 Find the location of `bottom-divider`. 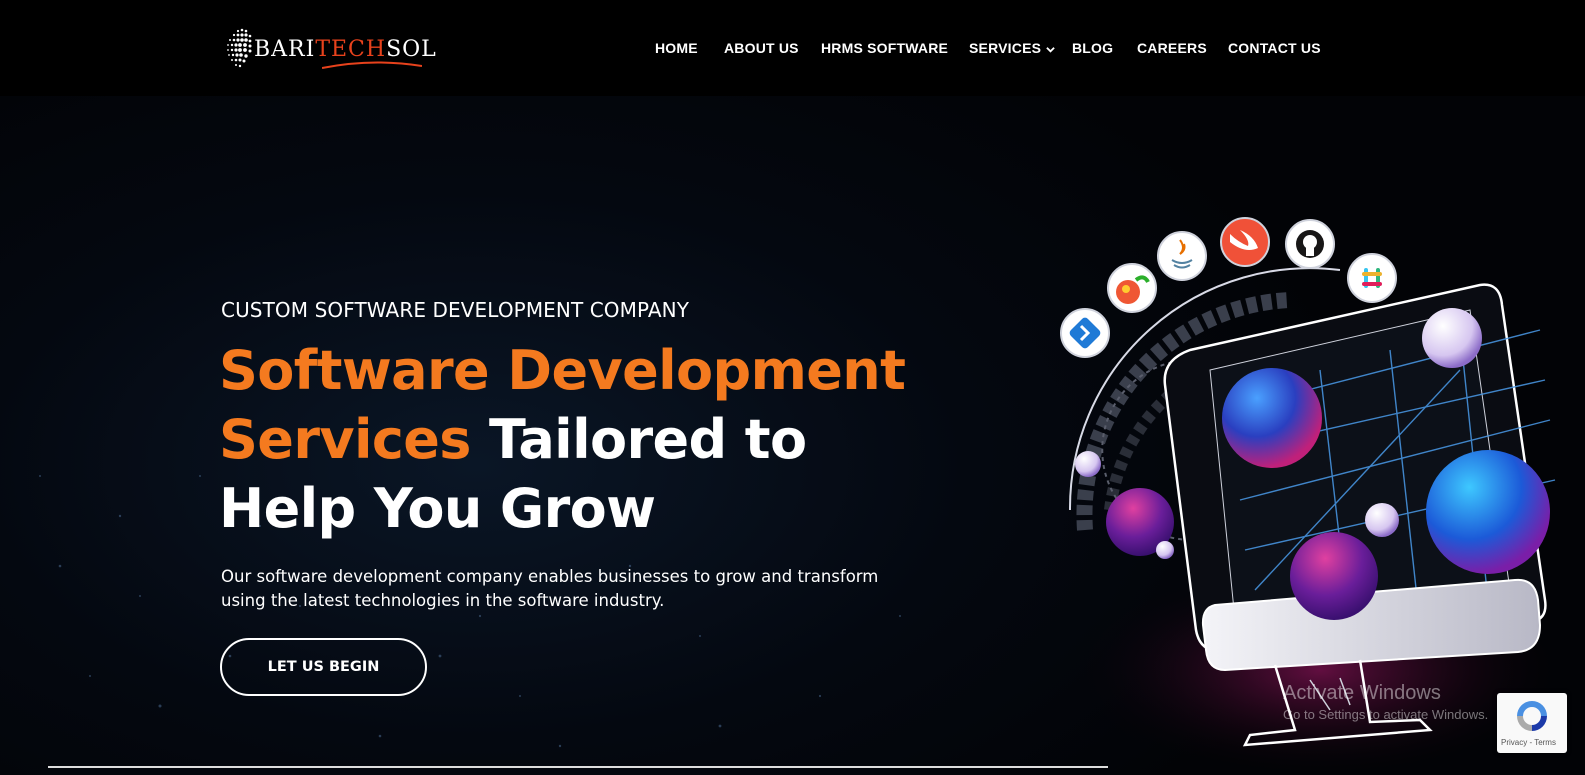

bottom-divider is located at coordinates (578, 767).